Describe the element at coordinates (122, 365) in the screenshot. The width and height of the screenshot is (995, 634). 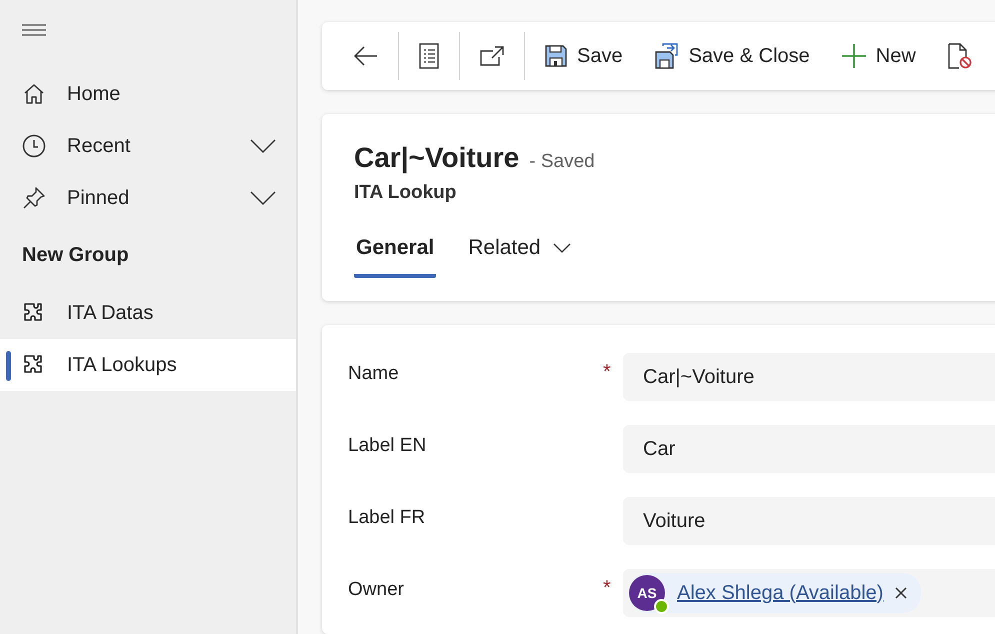
I see `sidebar-item-label: ITA Lookups` at that location.